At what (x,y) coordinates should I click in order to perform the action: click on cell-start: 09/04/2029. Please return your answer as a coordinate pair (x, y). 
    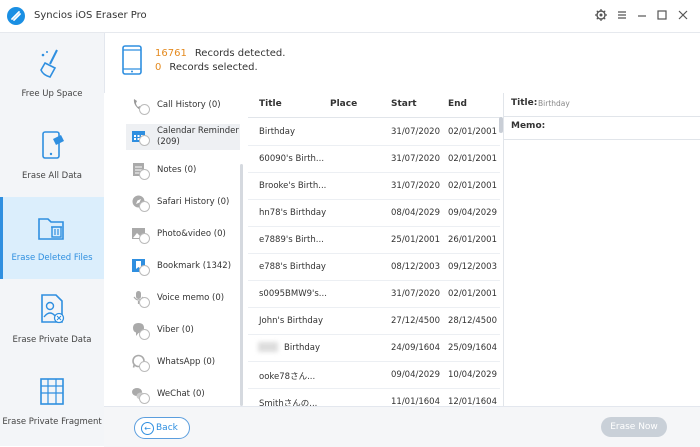
    Looking at the image, I should click on (415, 375).